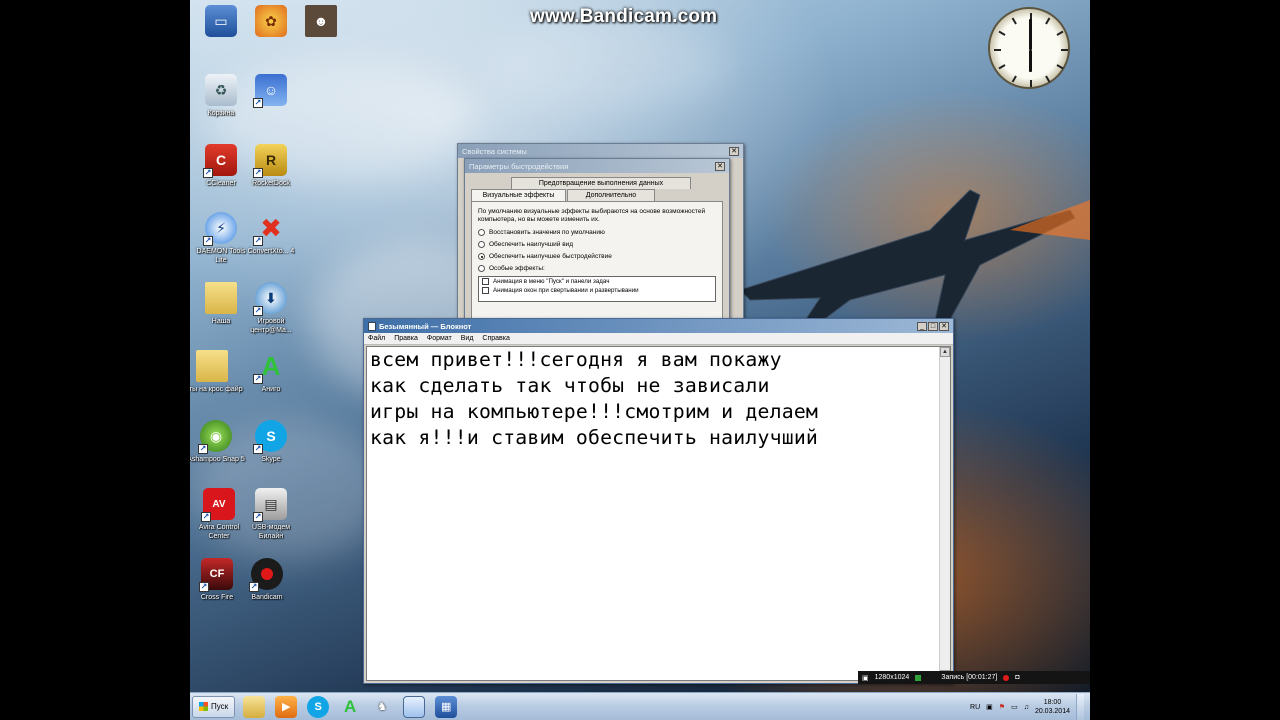 This screenshot has width=1280, height=720. What do you see at coordinates (220, 229) in the screenshot?
I see `daemon-tools-icon: ⚡ ↗` at bounding box center [220, 229].